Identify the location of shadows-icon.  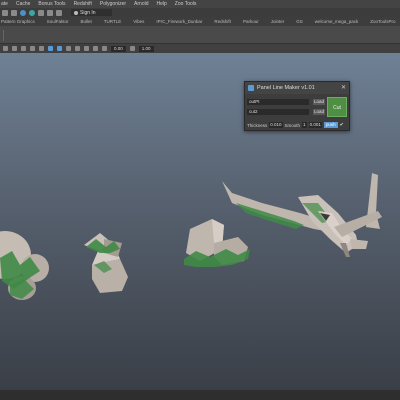
(86, 48).